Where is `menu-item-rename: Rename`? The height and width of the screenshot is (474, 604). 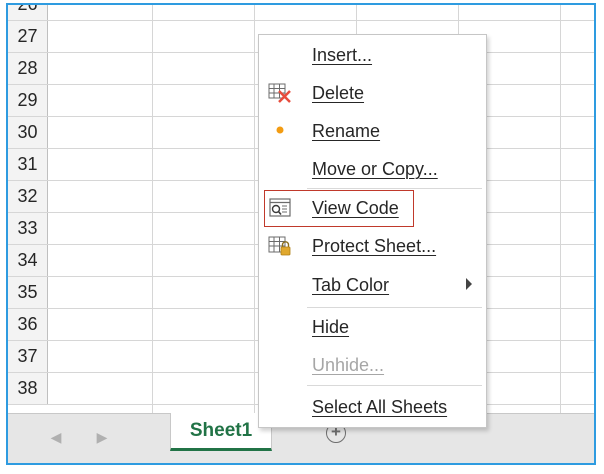
menu-item-rename: Rename is located at coordinates (372, 131).